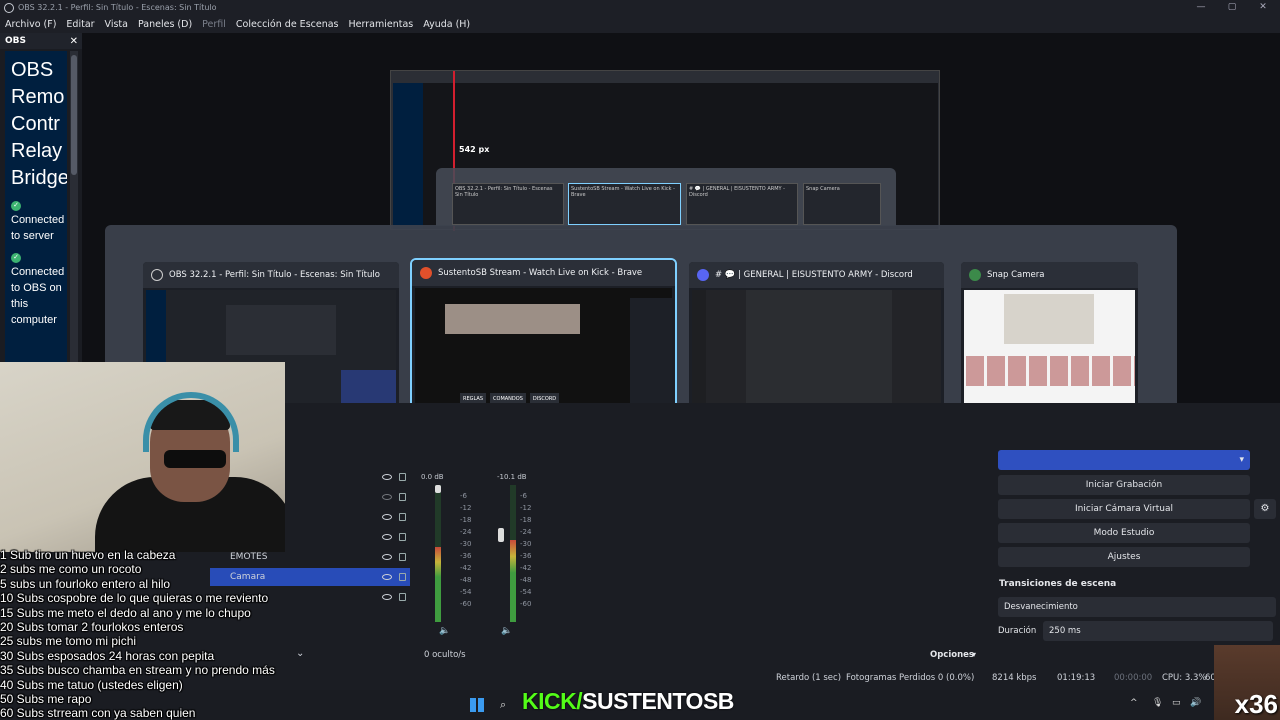  I want to click on sub-goal-line: 50 Subs me rapo, so click(46, 699).